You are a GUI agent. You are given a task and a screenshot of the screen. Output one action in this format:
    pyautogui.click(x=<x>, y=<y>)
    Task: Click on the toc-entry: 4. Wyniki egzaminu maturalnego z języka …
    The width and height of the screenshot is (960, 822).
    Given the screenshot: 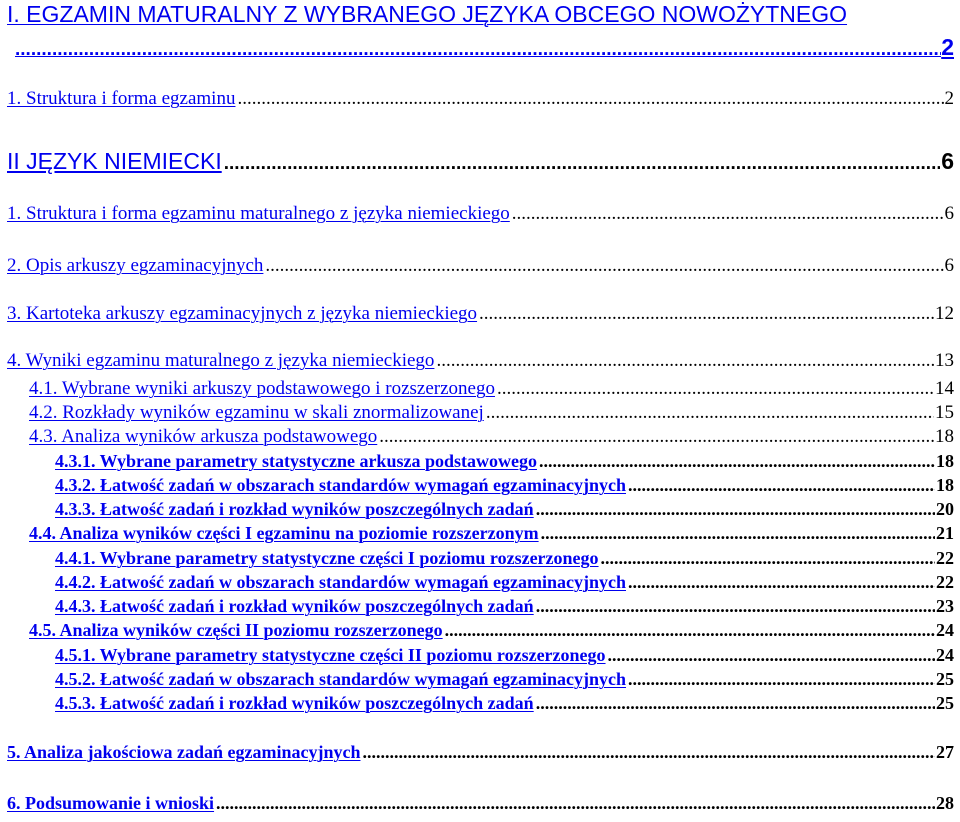 What is the action you would take?
    pyautogui.click(x=480, y=361)
    